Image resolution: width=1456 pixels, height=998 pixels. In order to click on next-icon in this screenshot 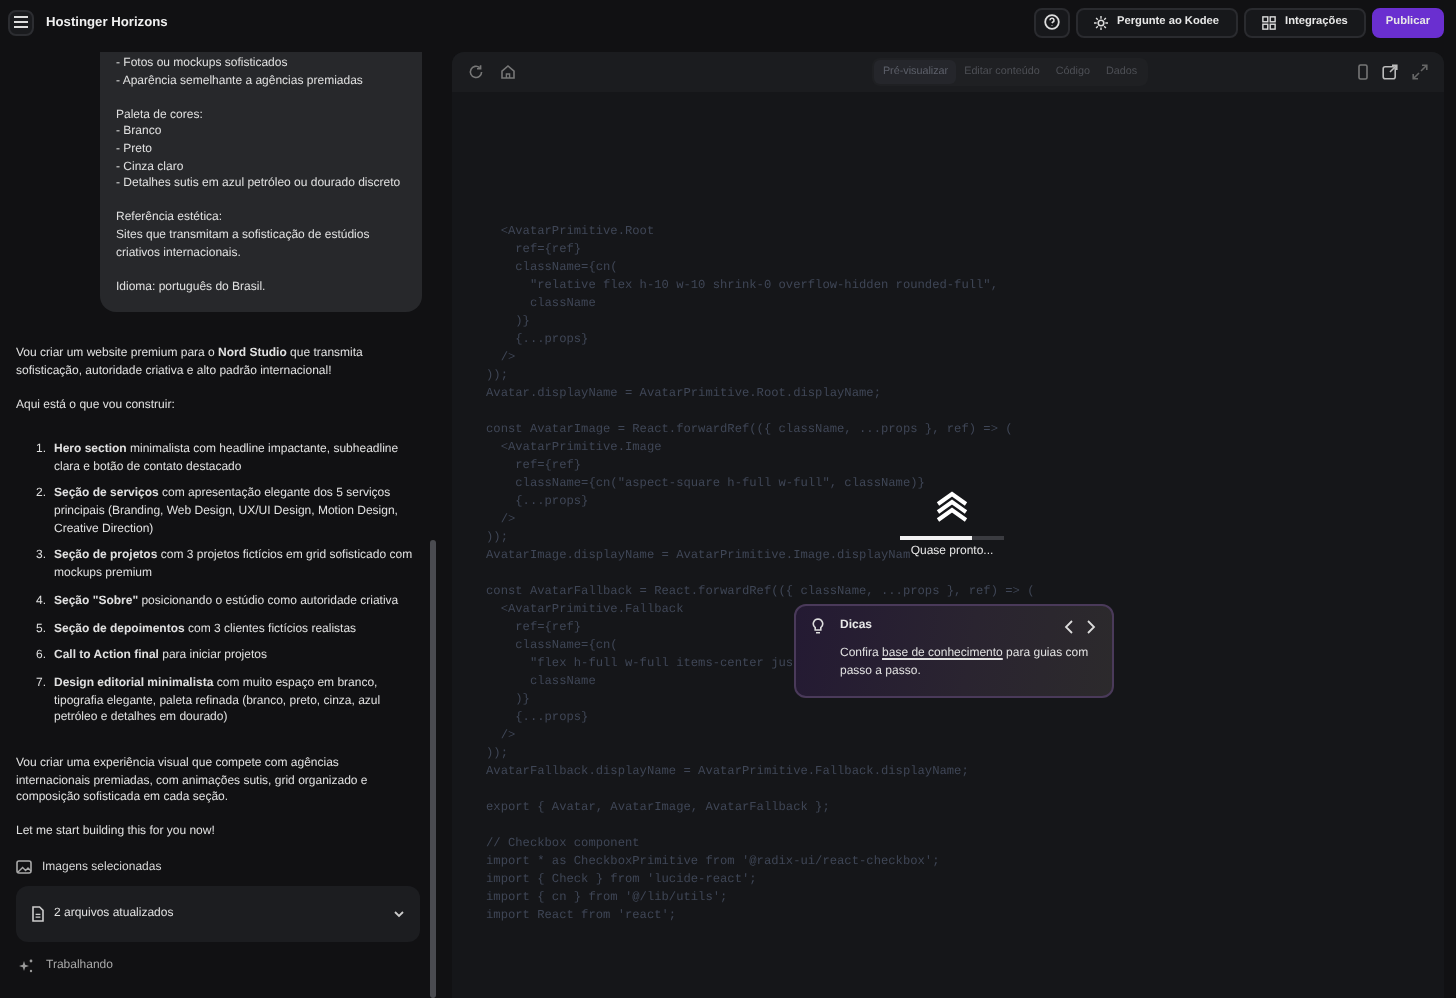, I will do `click(1091, 626)`.